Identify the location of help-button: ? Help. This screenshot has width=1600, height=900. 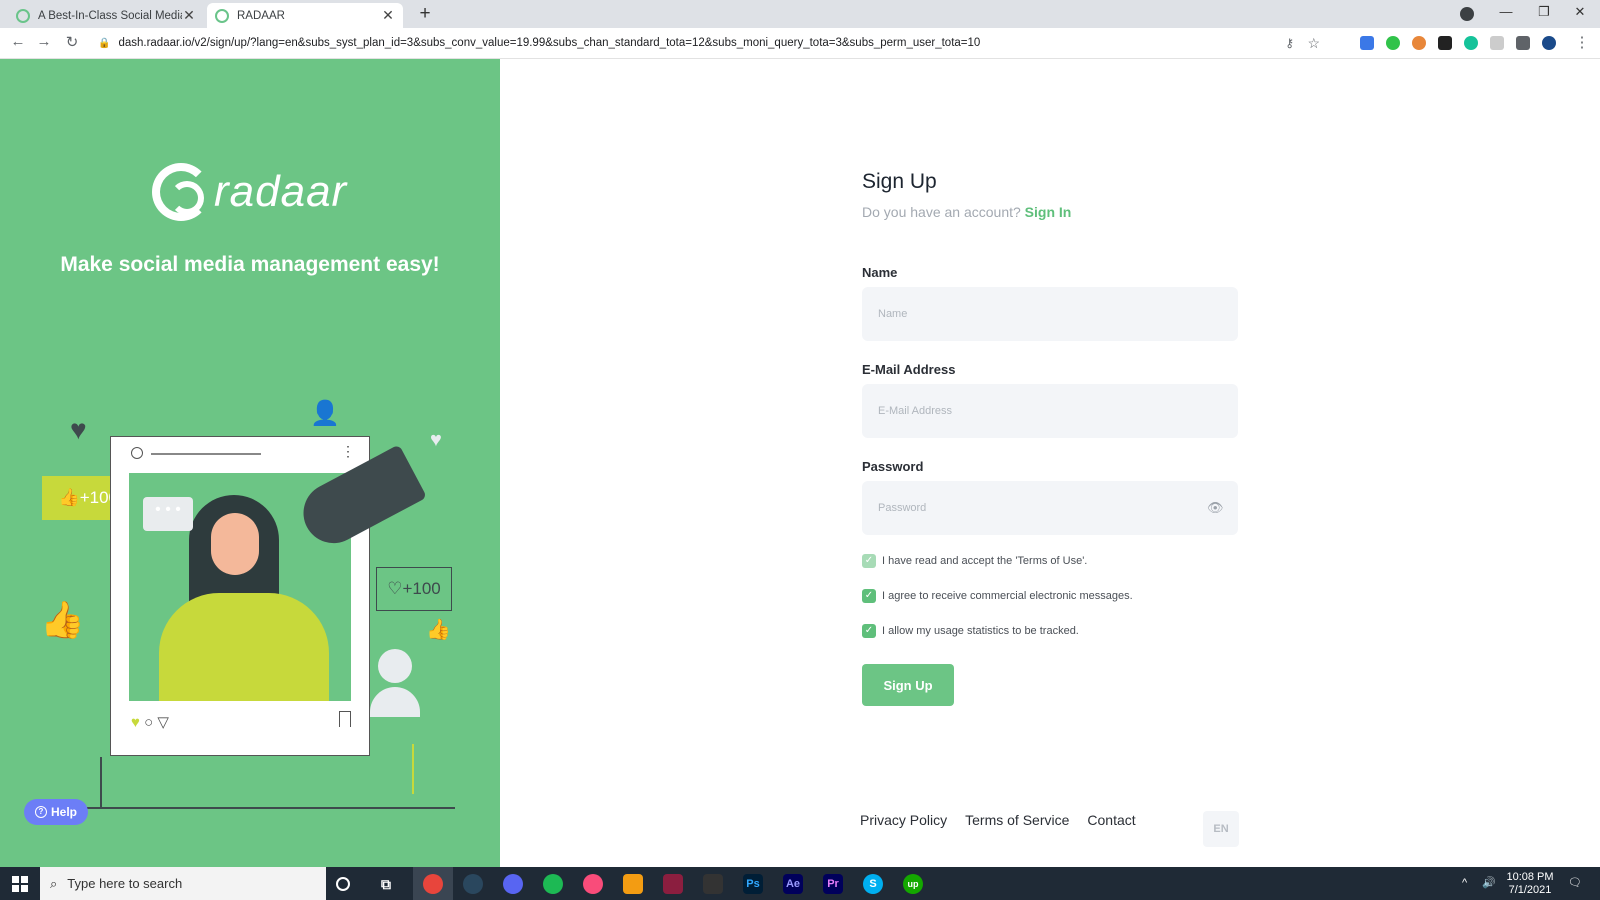
(56, 812).